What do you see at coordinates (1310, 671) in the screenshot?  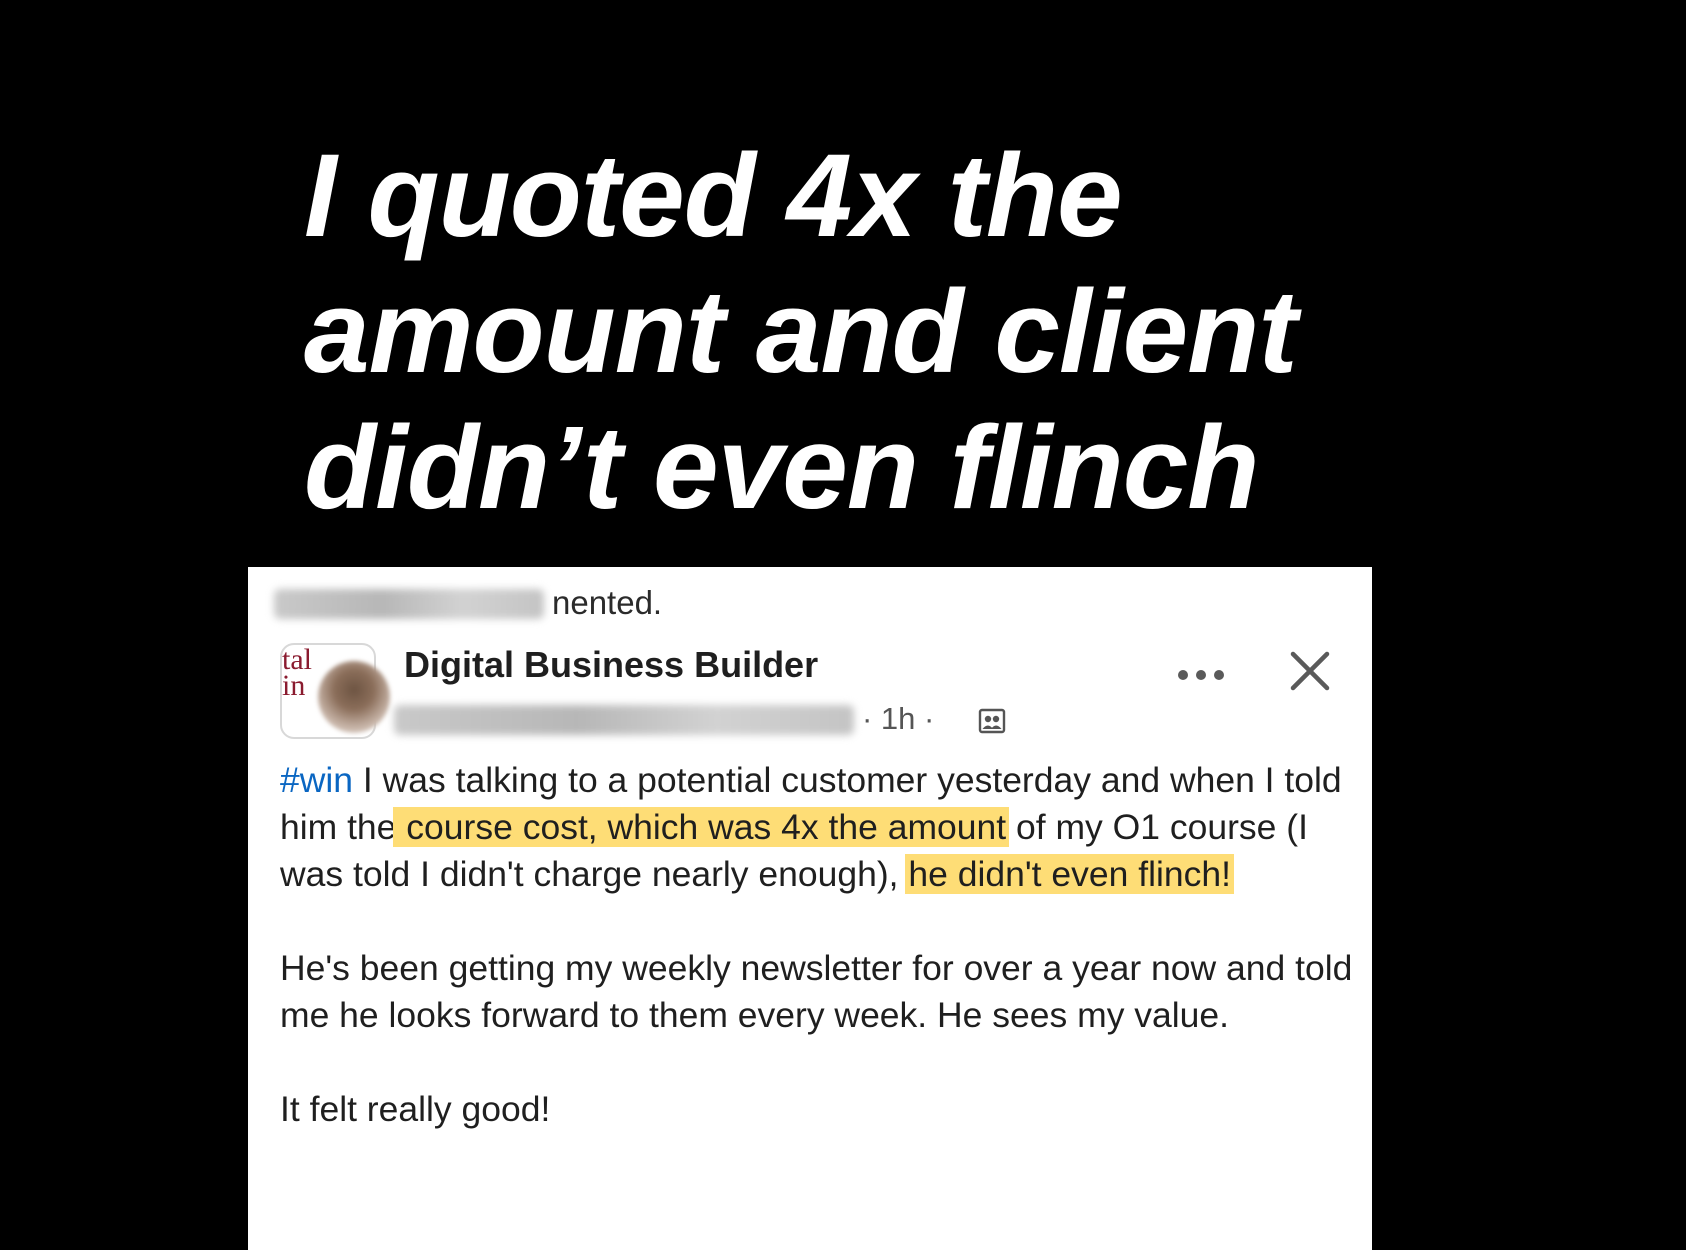 I see `close-icon` at bounding box center [1310, 671].